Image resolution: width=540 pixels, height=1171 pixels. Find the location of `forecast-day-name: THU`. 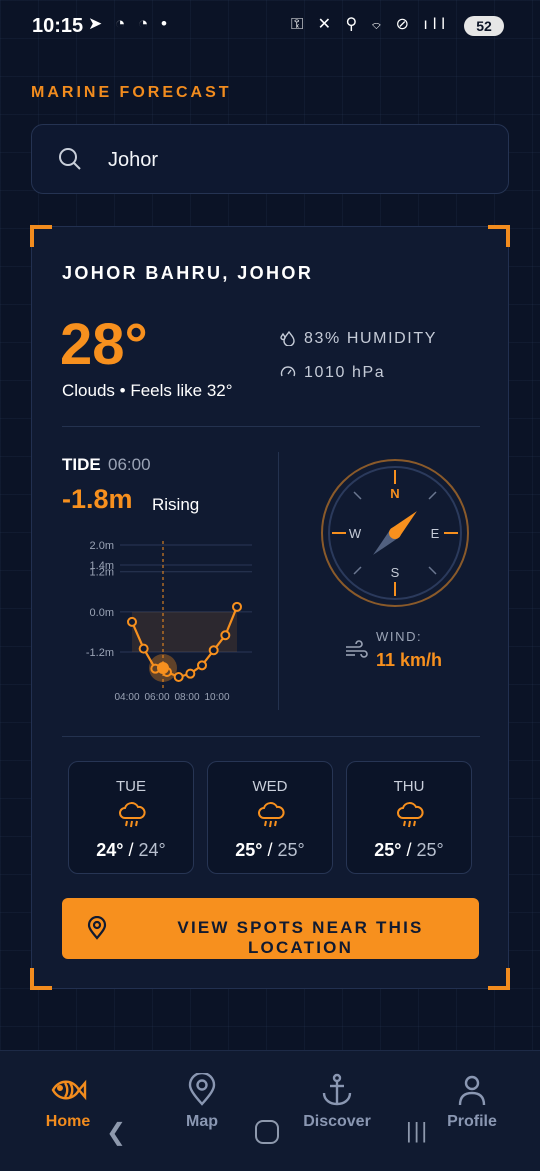

forecast-day-name: THU is located at coordinates (409, 786).